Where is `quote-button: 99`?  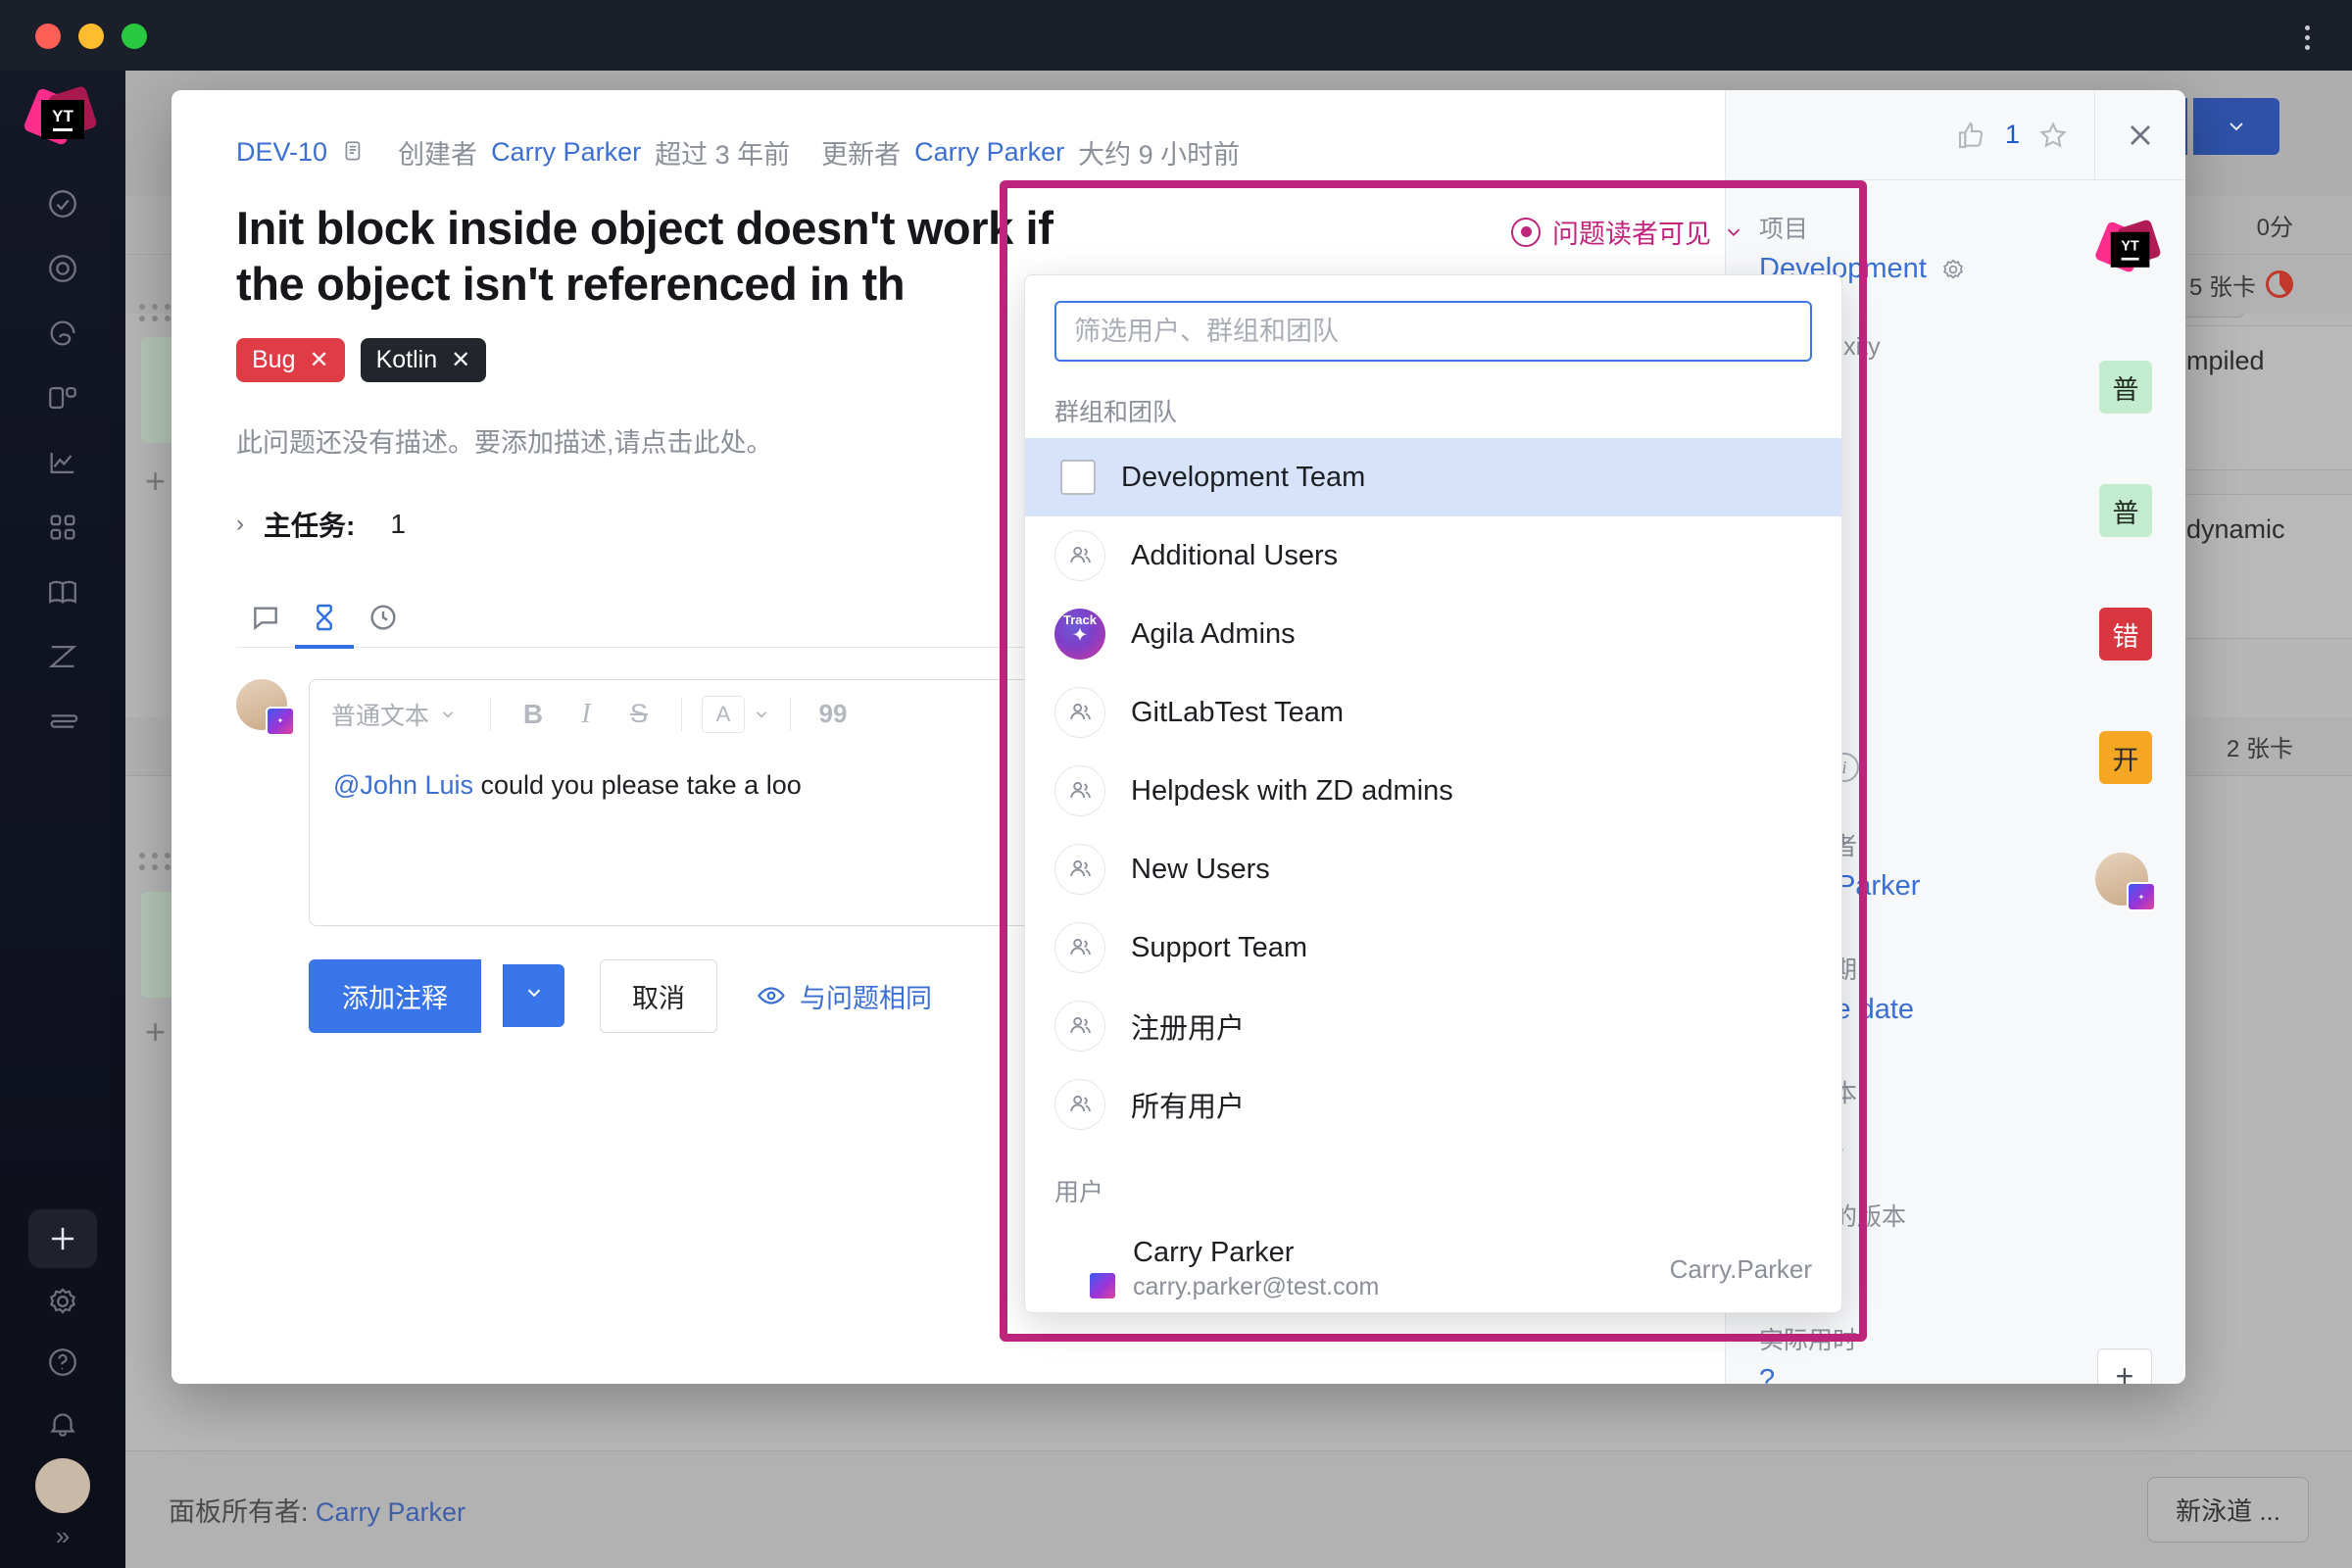
quote-button: 99 is located at coordinates (833, 714).